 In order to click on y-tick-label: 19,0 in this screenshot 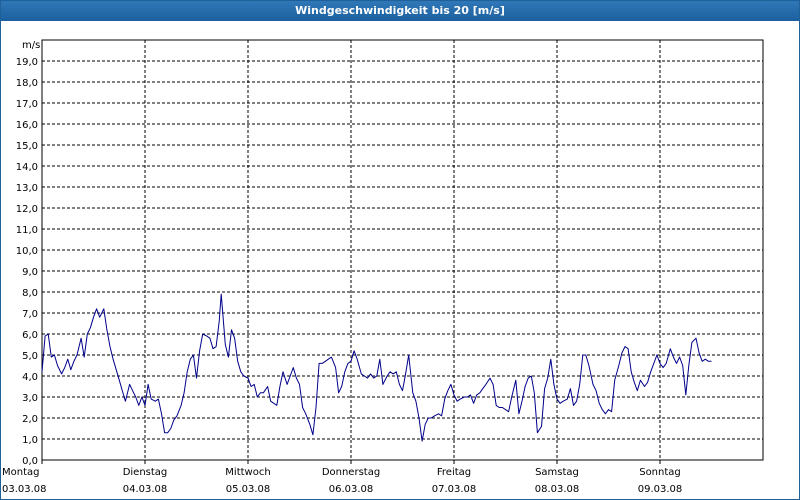, I will do `click(27, 62)`.